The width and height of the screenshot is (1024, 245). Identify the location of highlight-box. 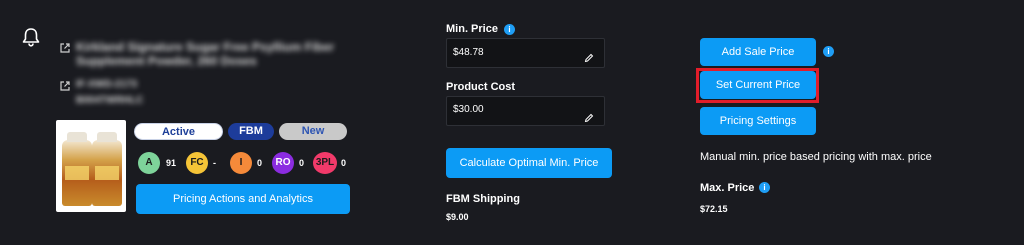
(757, 85).